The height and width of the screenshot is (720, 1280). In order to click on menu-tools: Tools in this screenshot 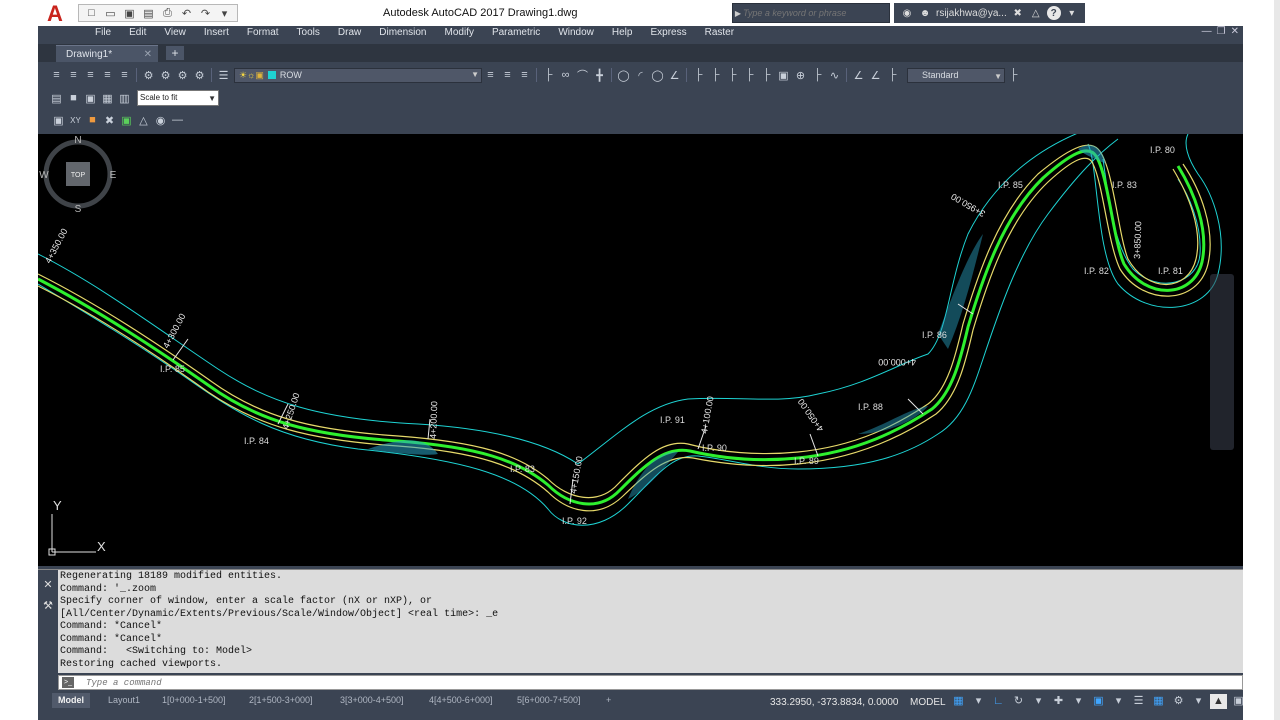, I will do `click(308, 33)`.